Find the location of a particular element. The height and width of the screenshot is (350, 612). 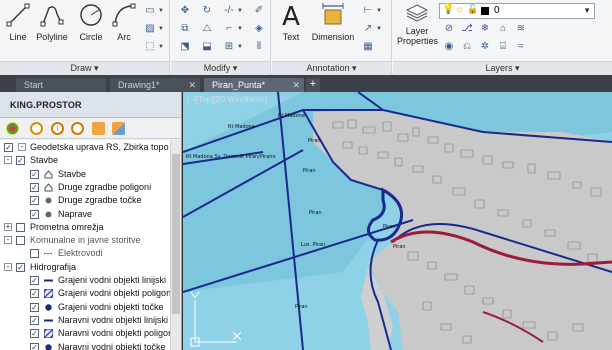

linear-dim-icon: ⊢ is located at coordinates (368, 11).